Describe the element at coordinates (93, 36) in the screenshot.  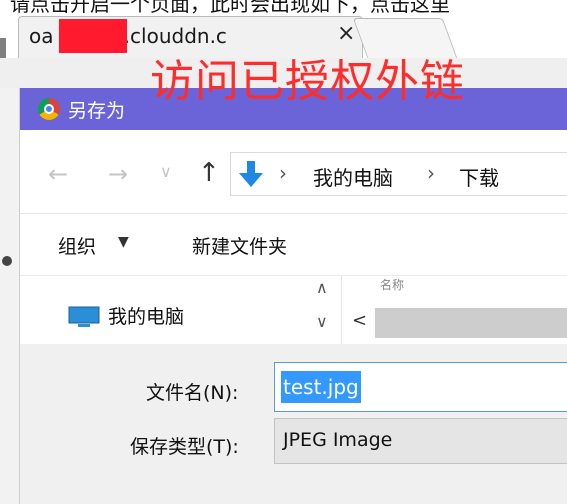
I see `tab-title-redaction` at that location.